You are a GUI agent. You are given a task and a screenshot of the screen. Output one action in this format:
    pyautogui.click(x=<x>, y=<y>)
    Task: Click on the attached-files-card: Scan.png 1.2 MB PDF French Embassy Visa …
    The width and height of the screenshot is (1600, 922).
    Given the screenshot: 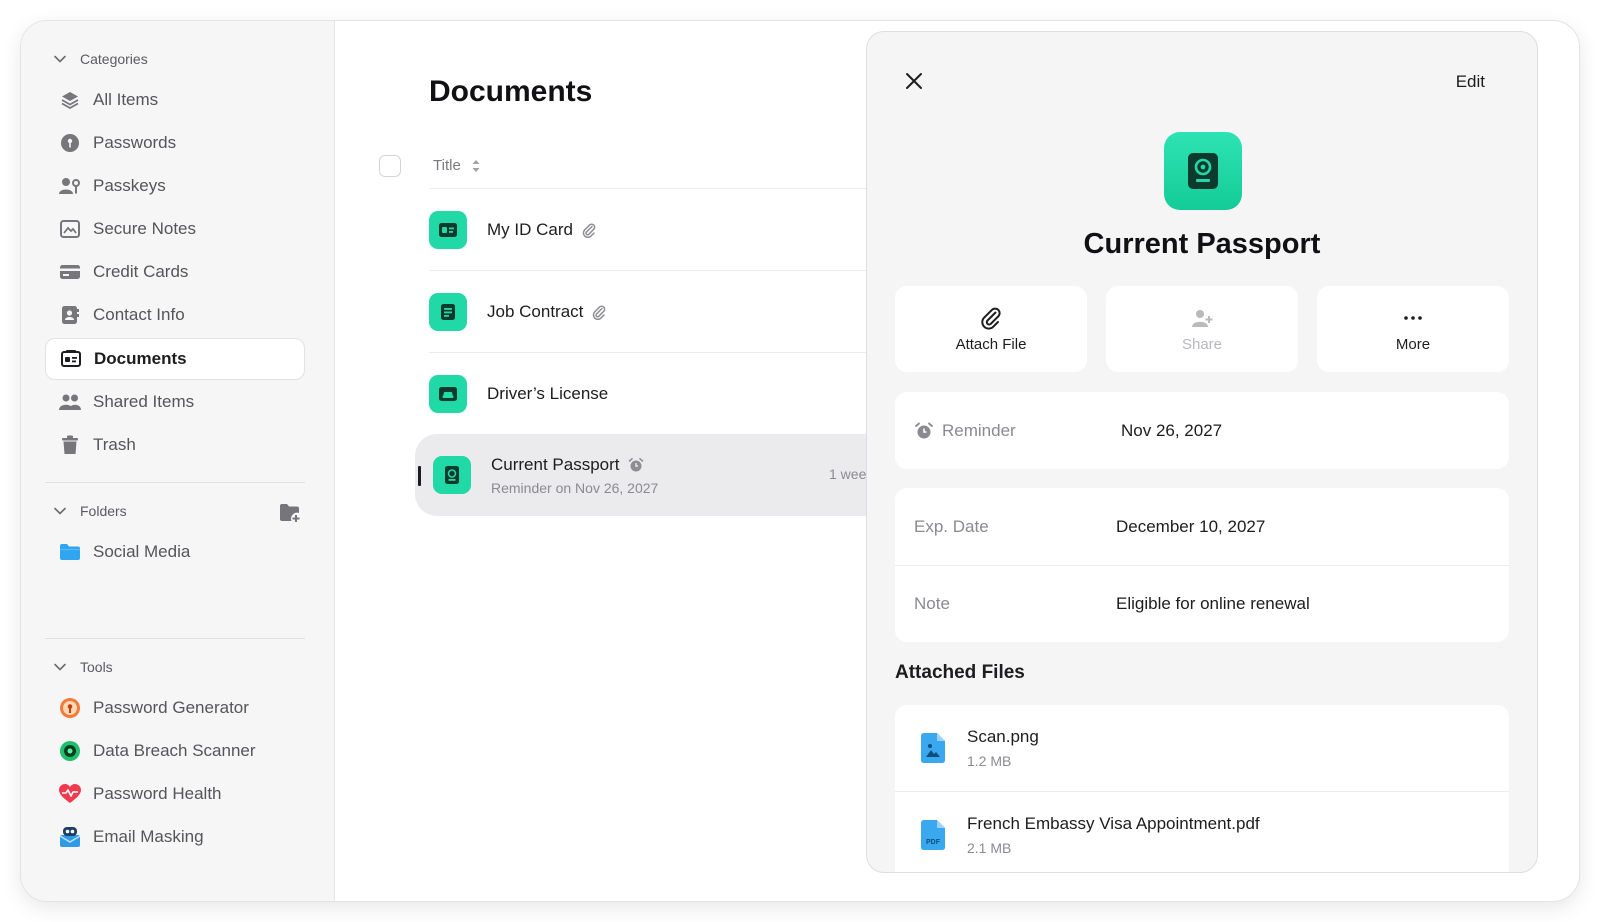 What is the action you would take?
    pyautogui.click(x=1202, y=788)
    